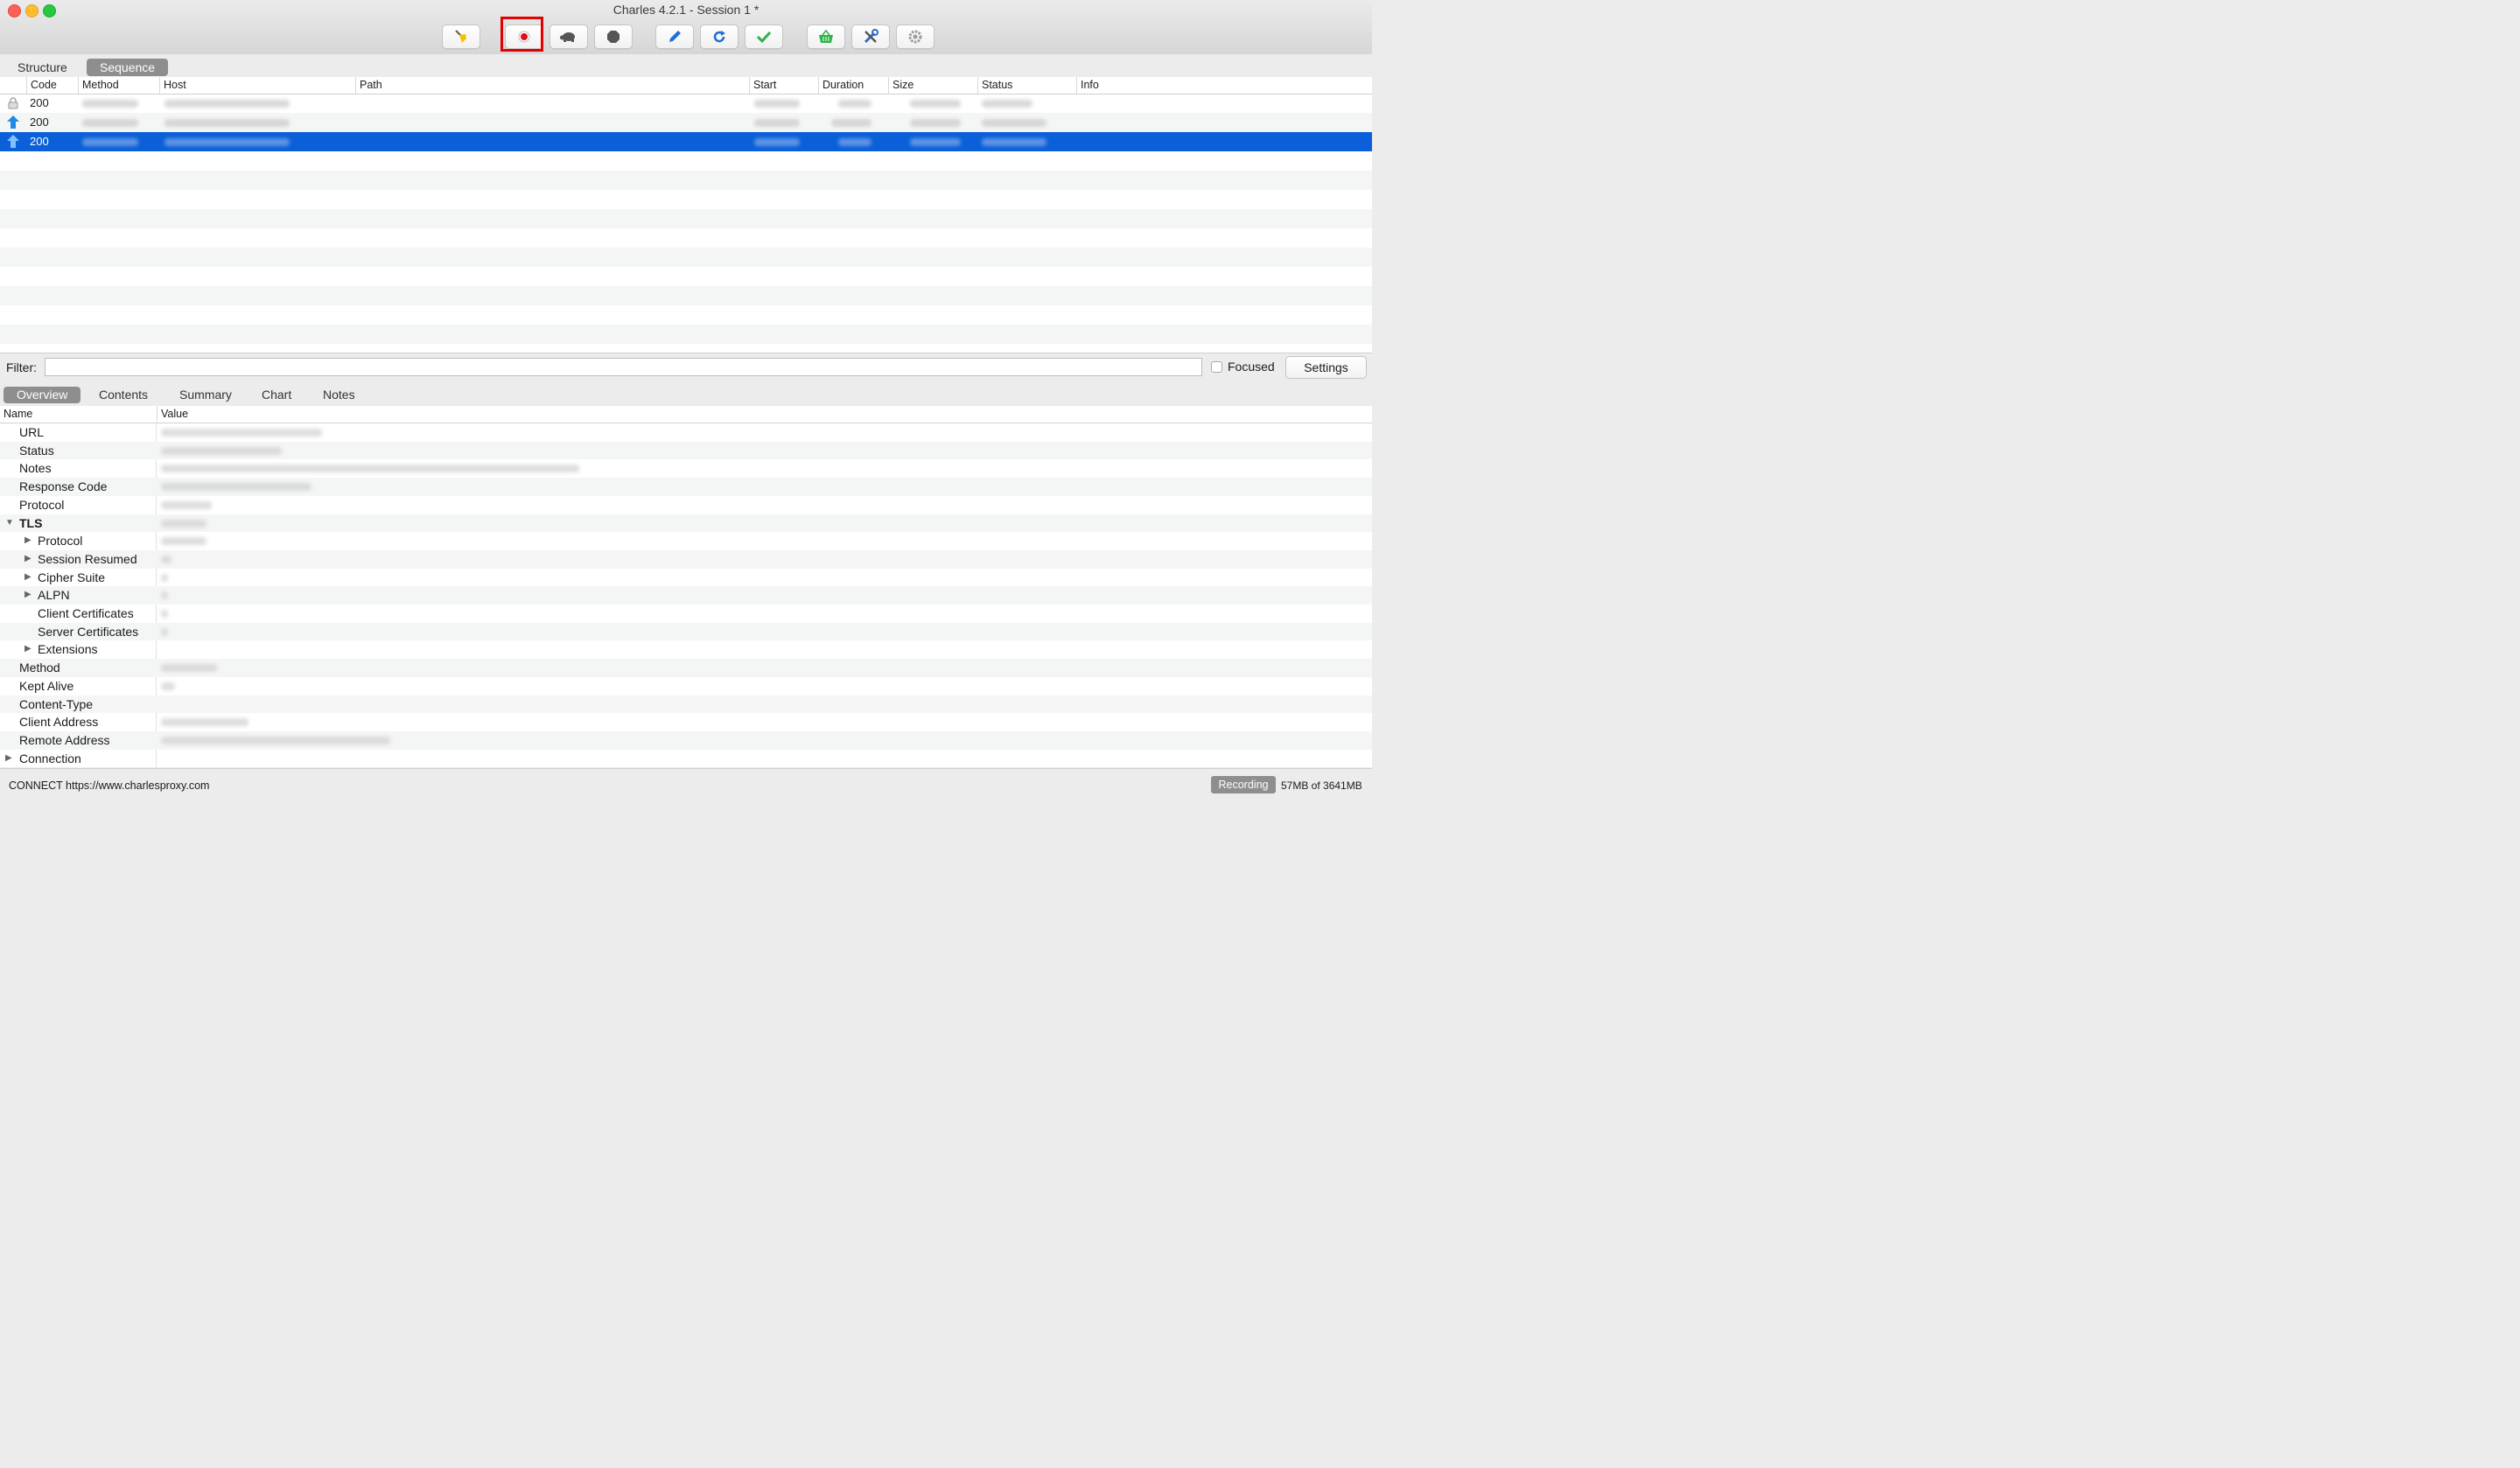 The image size is (2520, 1468). Describe the element at coordinates (841, 85) in the screenshot. I see `column-duration: Duration` at that location.